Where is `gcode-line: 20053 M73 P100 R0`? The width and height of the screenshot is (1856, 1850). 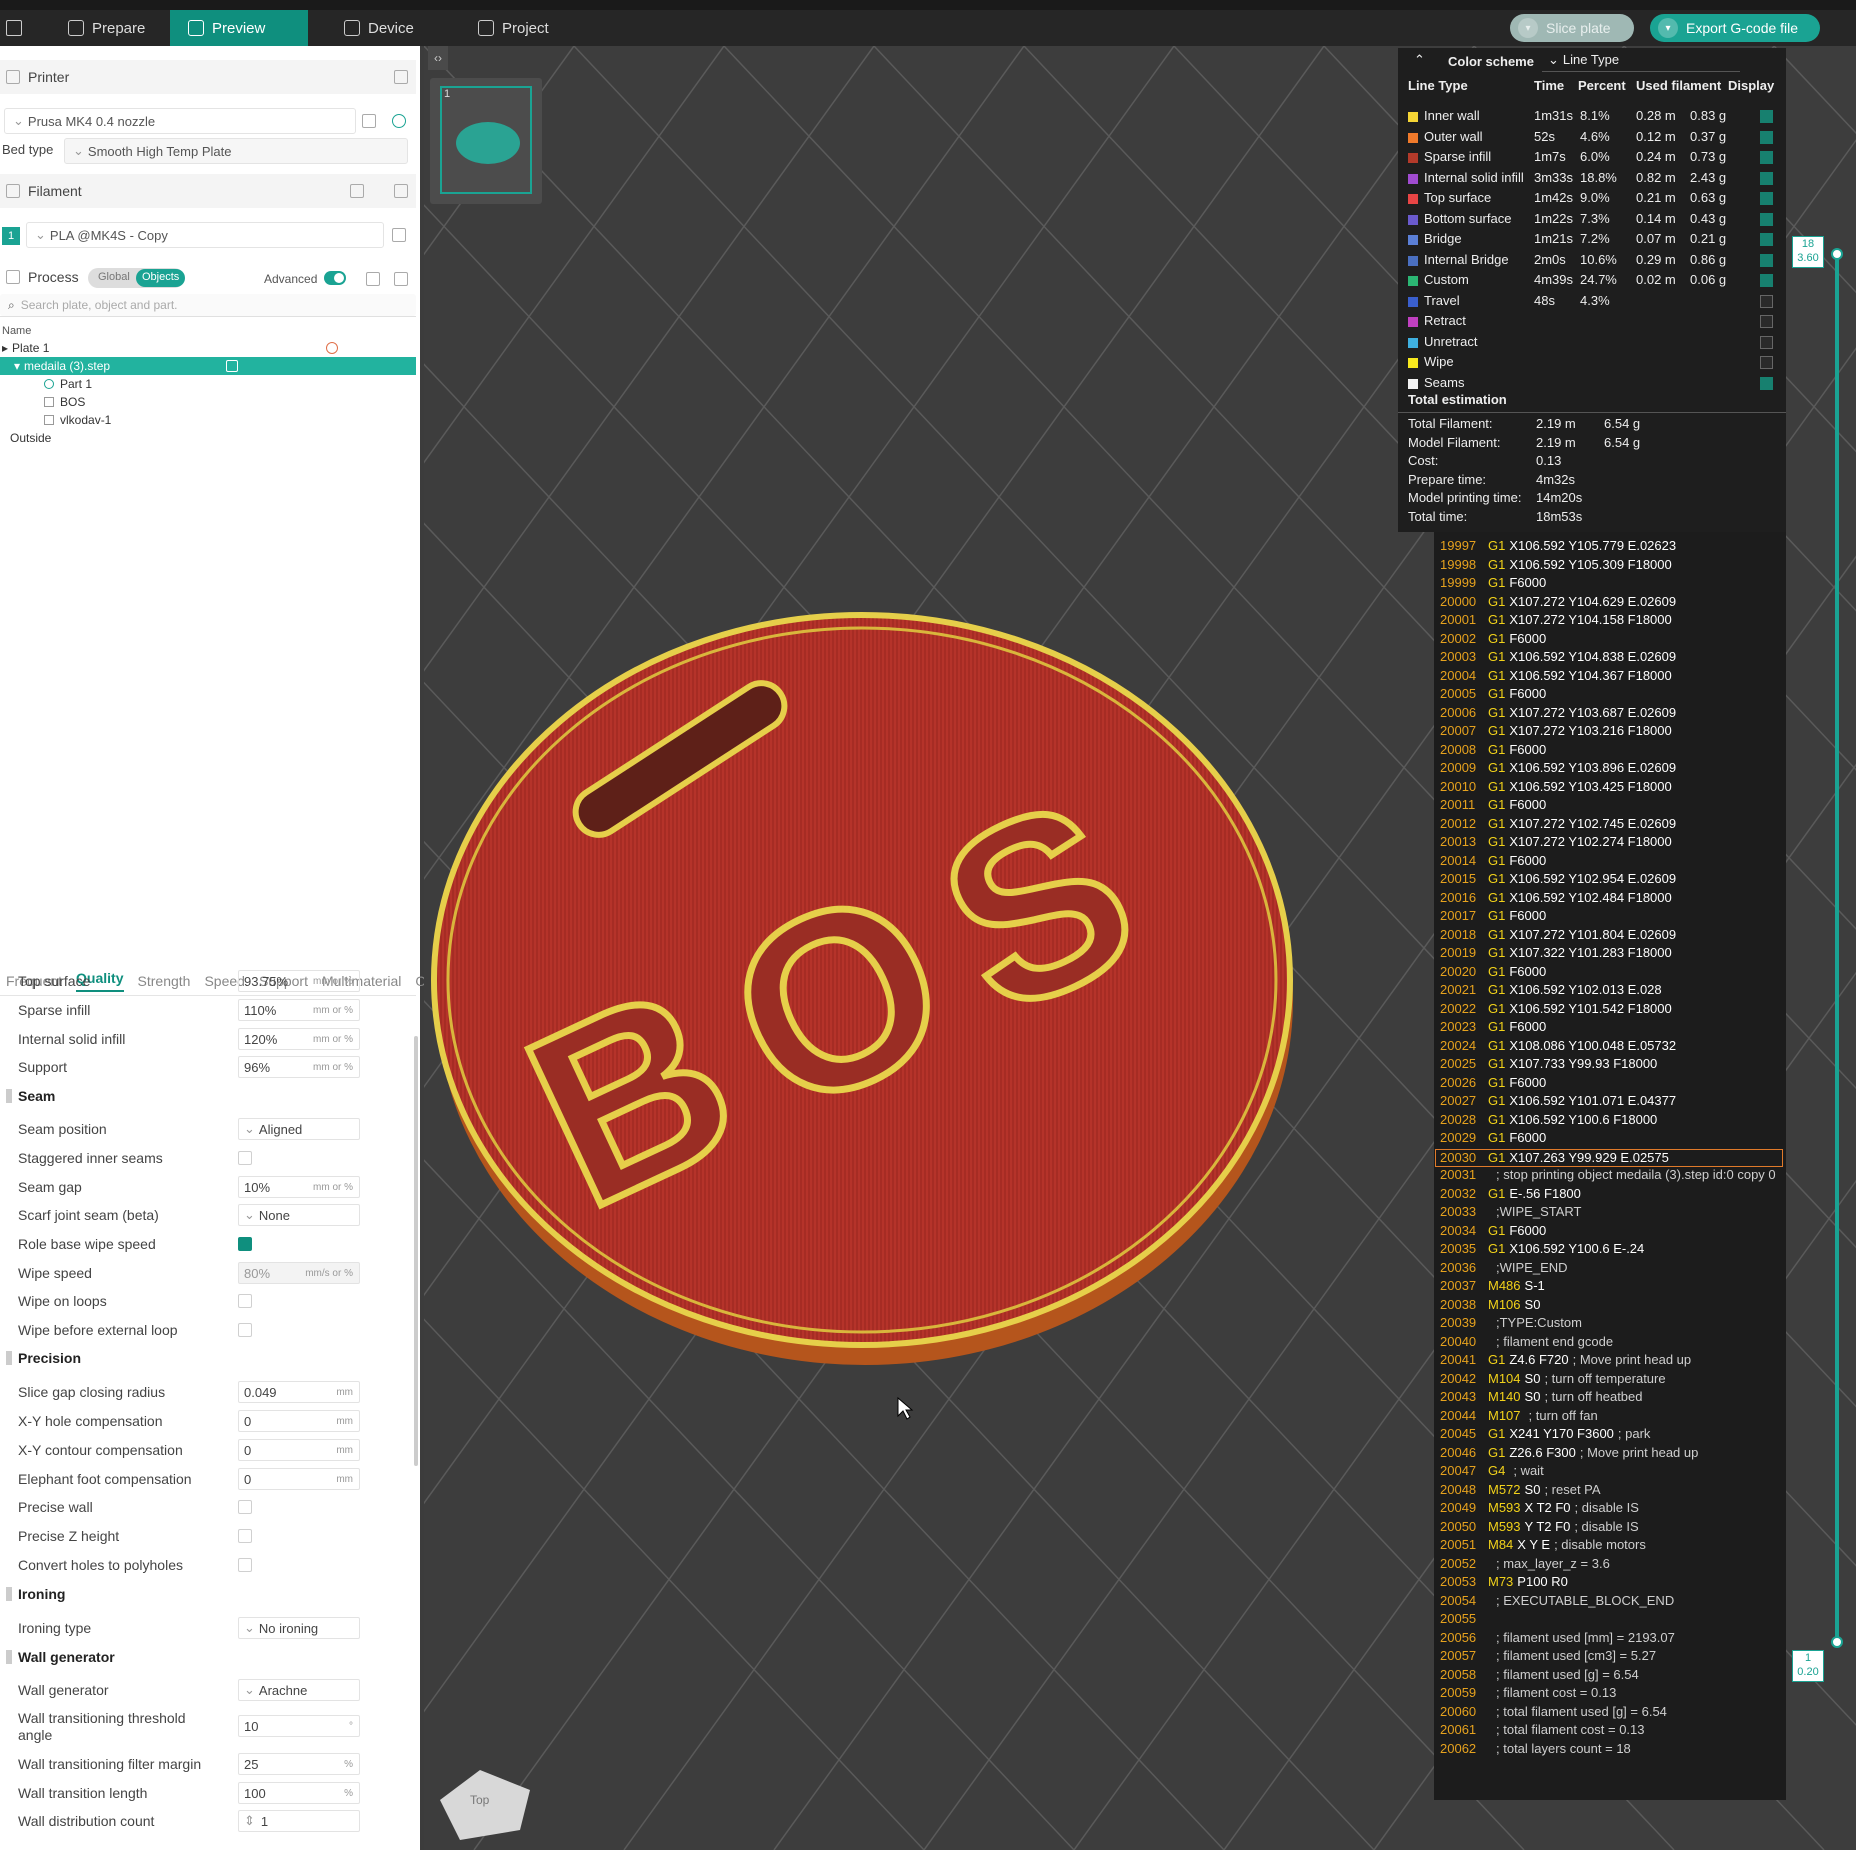 gcode-line: 20053 M73 P100 R0 is located at coordinates (1508, 1583).